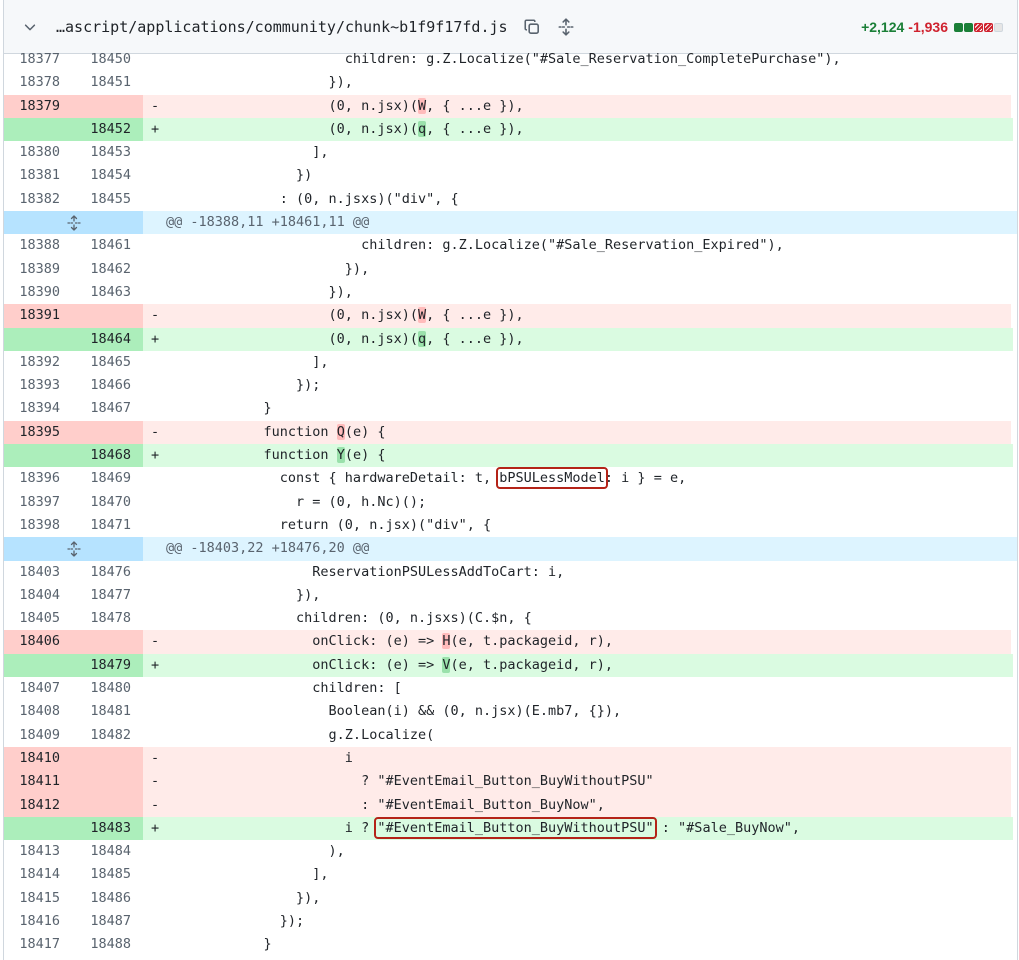 The height and width of the screenshot is (960, 1019). What do you see at coordinates (38, 175) in the screenshot?
I see `old-line-number: 18381` at bounding box center [38, 175].